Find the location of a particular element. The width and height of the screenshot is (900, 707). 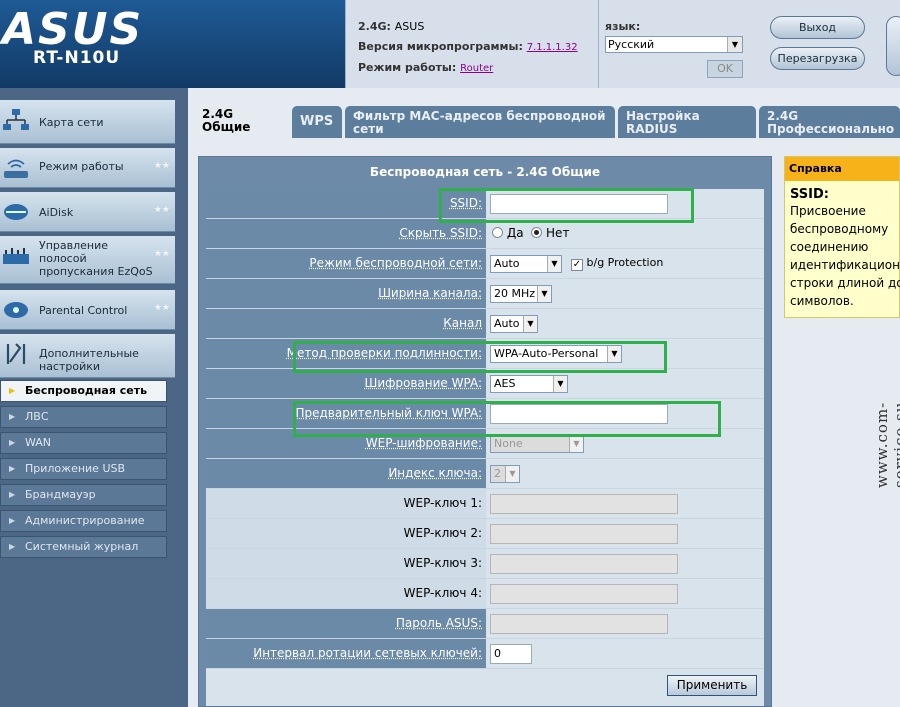

key-index-select: 2 ▼ is located at coordinates (505, 474).